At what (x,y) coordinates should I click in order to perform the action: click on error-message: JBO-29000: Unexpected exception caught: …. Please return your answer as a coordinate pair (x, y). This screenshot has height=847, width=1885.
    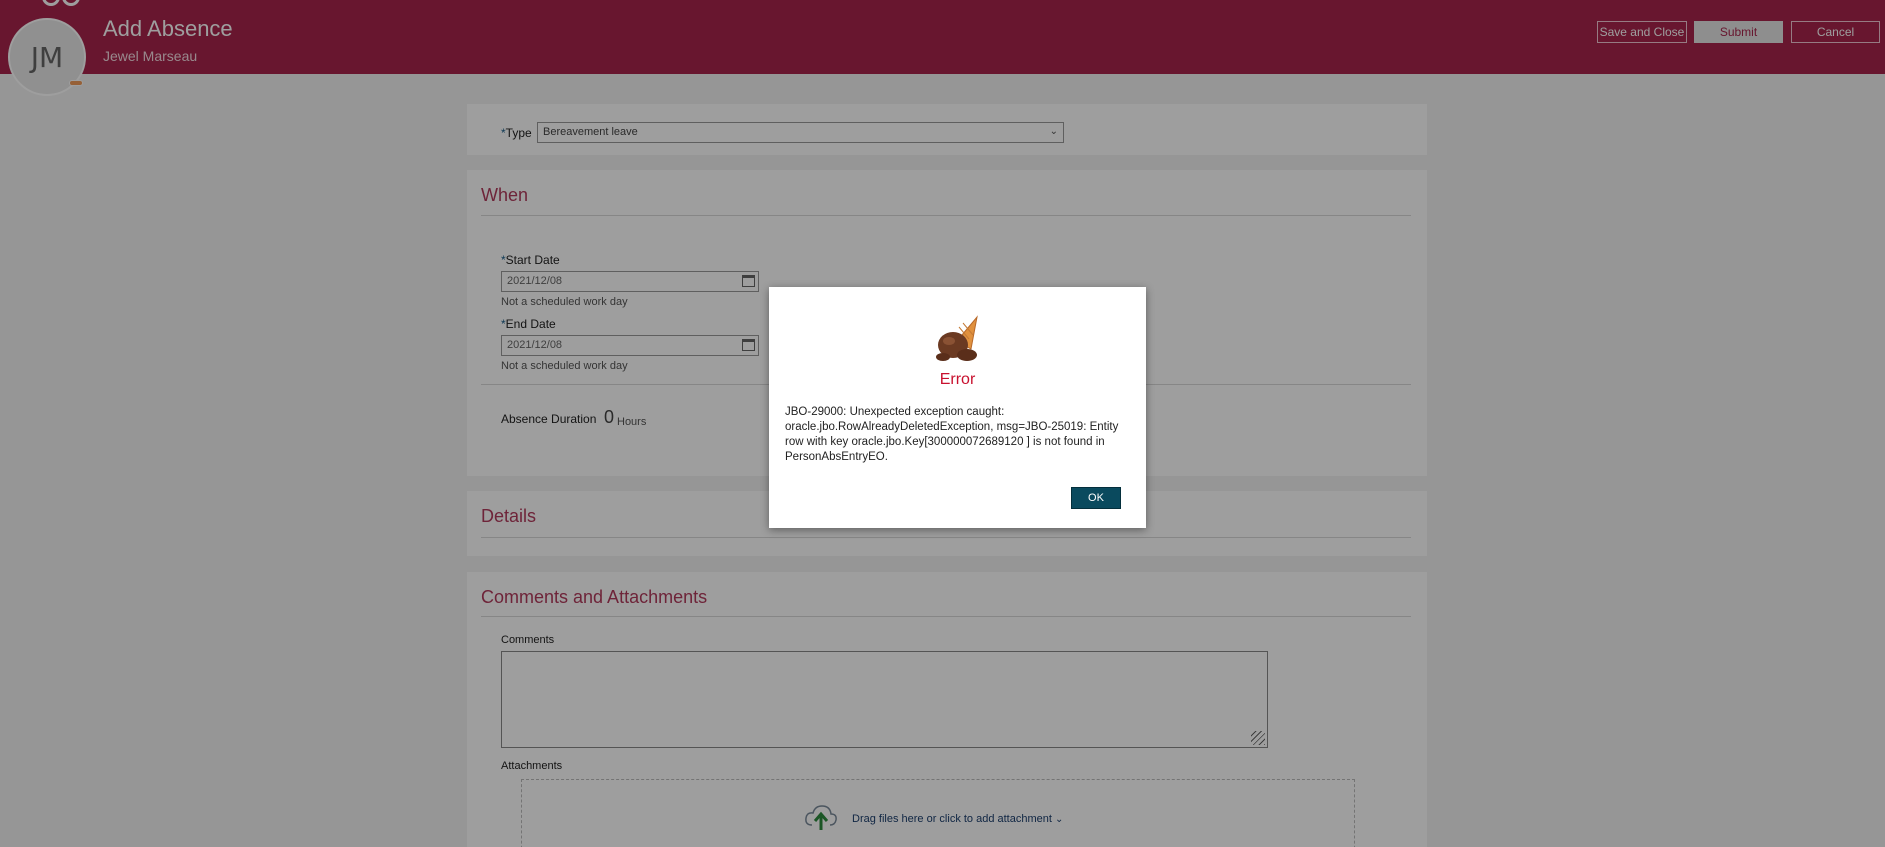
    Looking at the image, I should click on (952, 434).